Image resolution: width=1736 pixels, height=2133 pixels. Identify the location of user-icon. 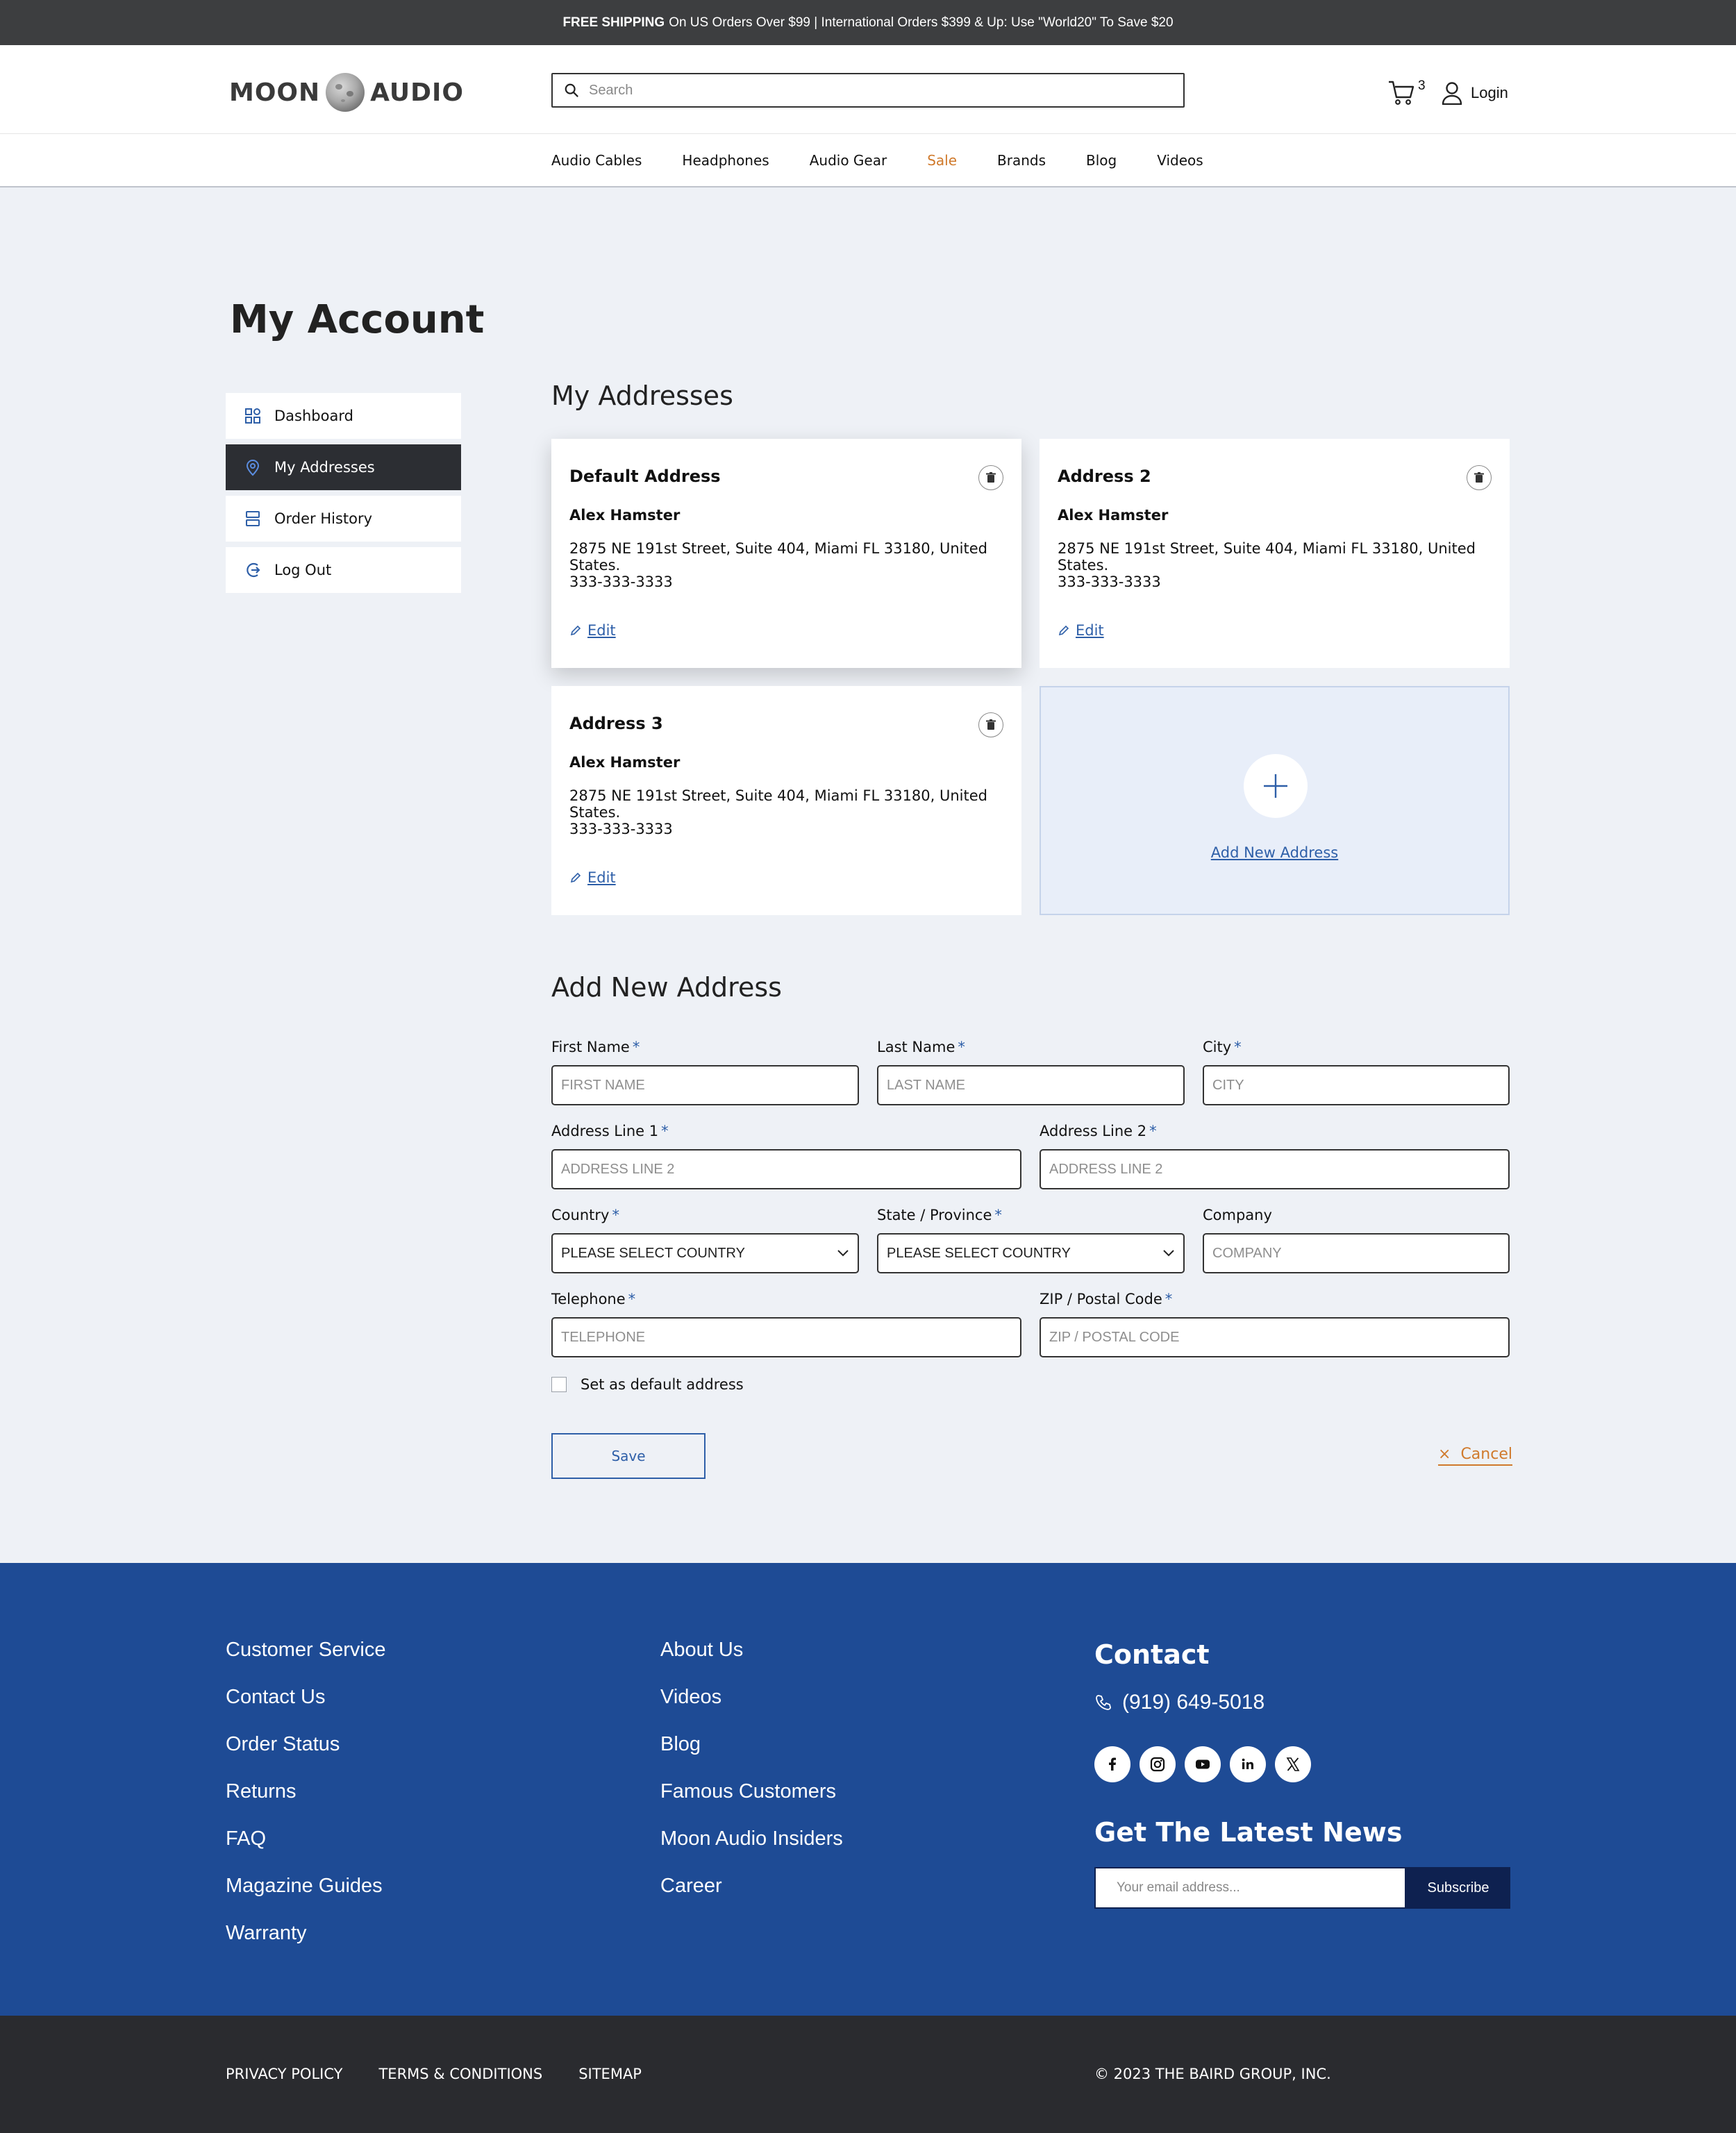
(1452, 94).